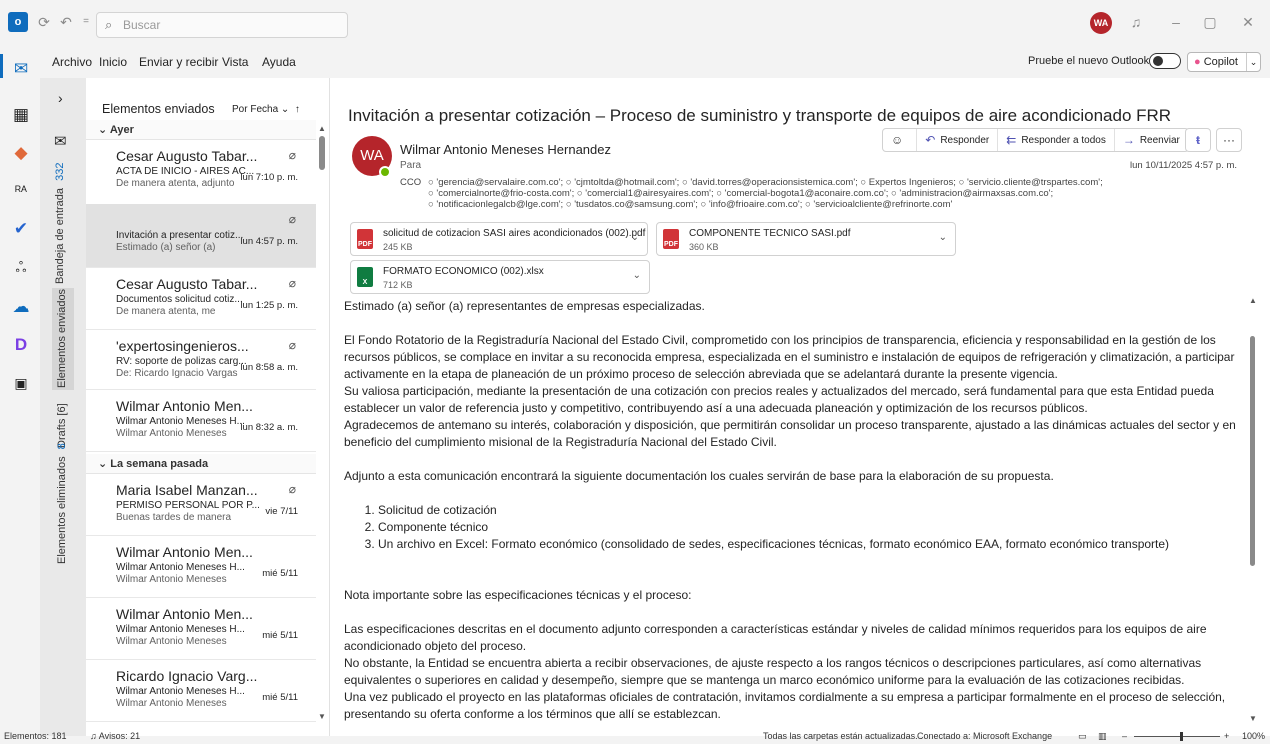 The width and height of the screenshot is (1270, 744). I want to click on todo-icon: ✔, so click(21, 229).